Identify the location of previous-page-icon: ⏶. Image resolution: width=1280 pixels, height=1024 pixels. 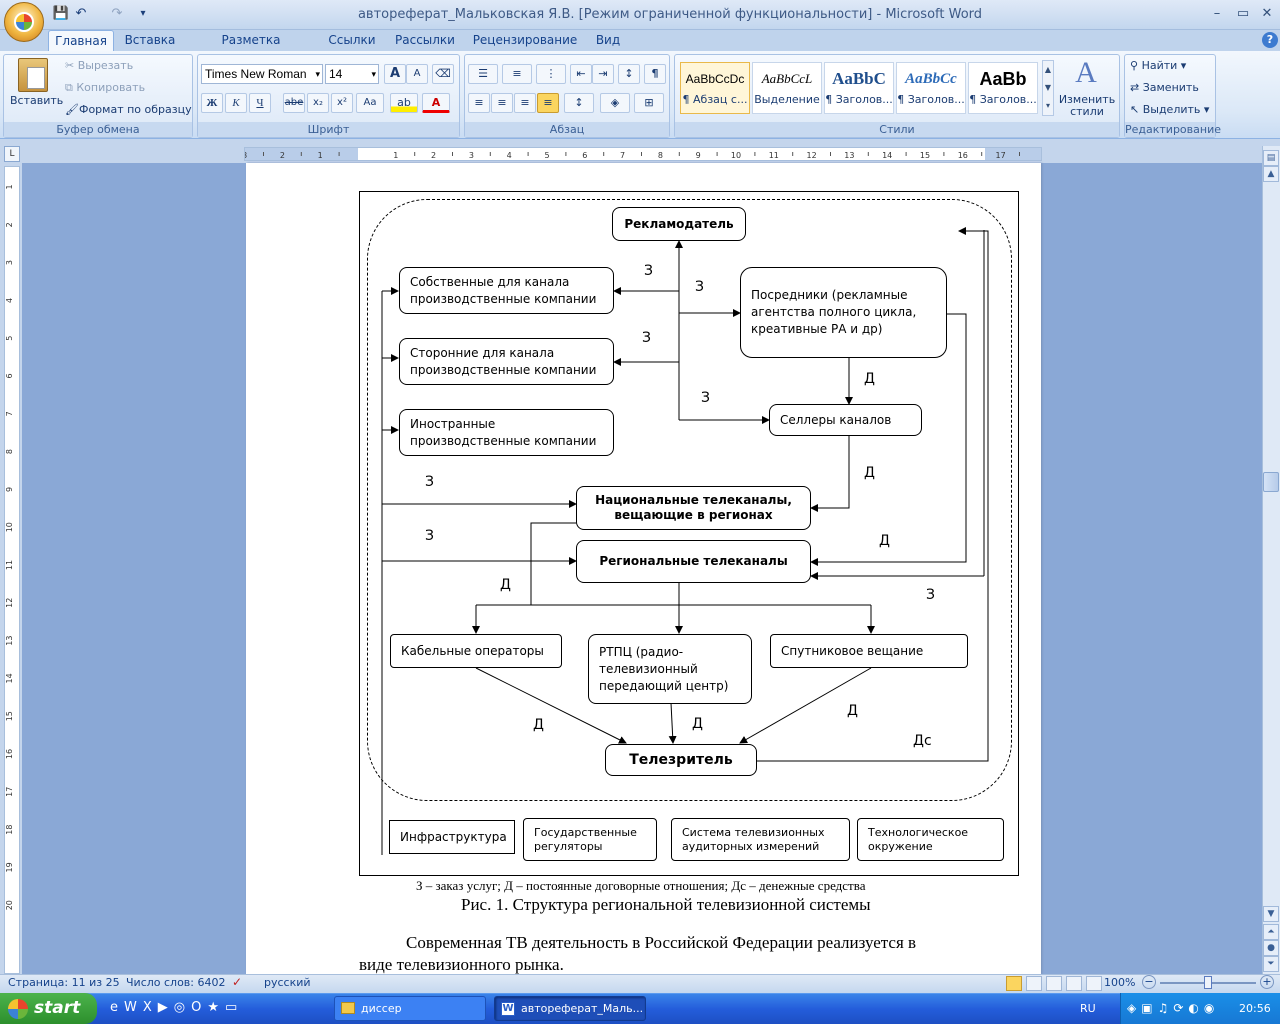
(1271, 932).